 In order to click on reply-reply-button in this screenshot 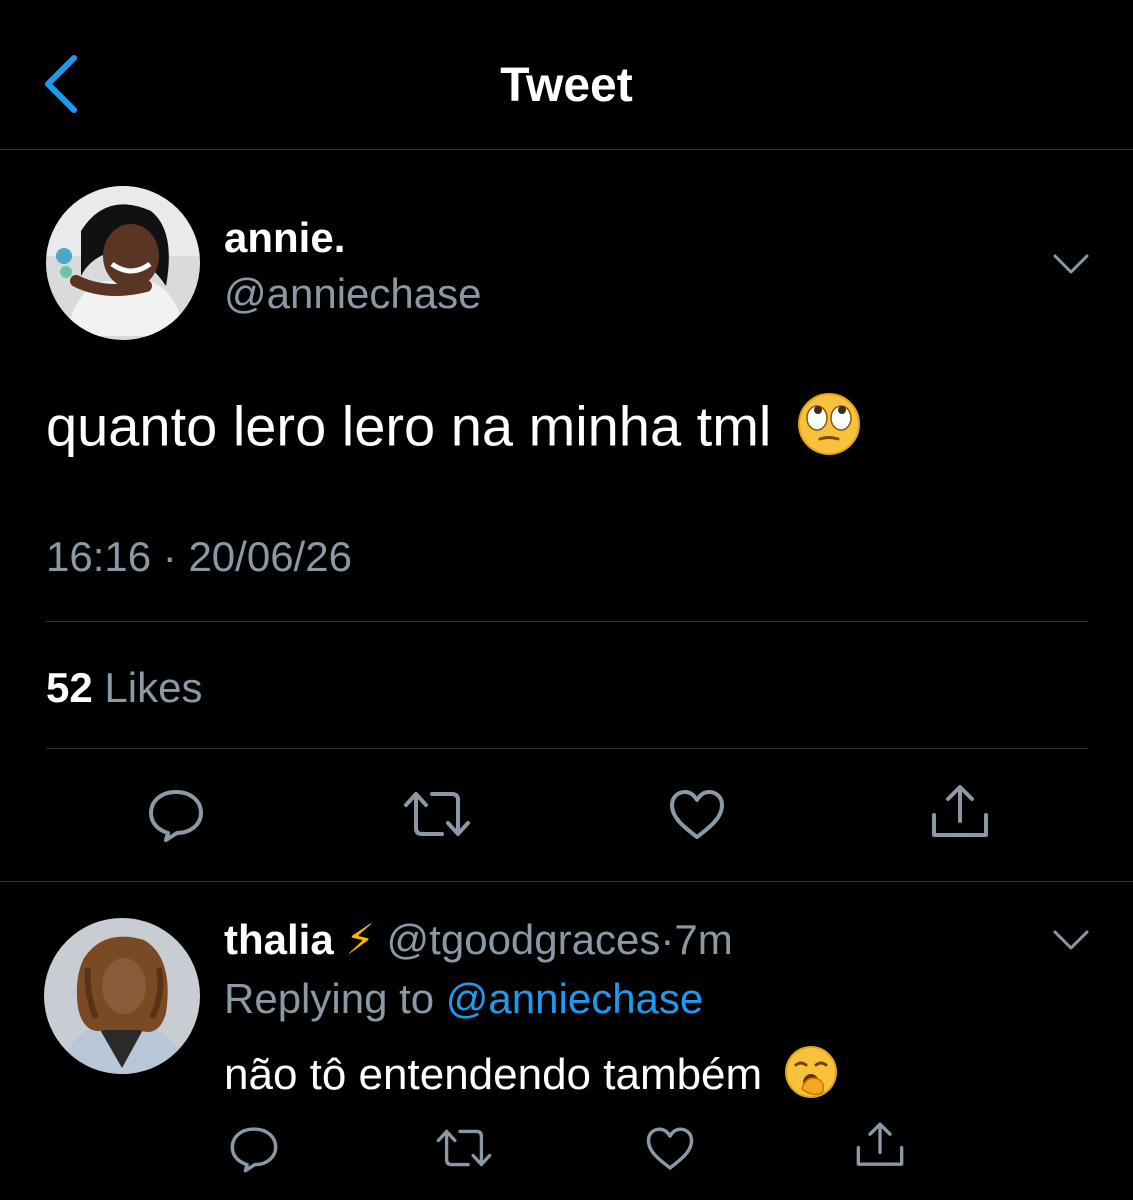, I will do `click(254, 1149)`.